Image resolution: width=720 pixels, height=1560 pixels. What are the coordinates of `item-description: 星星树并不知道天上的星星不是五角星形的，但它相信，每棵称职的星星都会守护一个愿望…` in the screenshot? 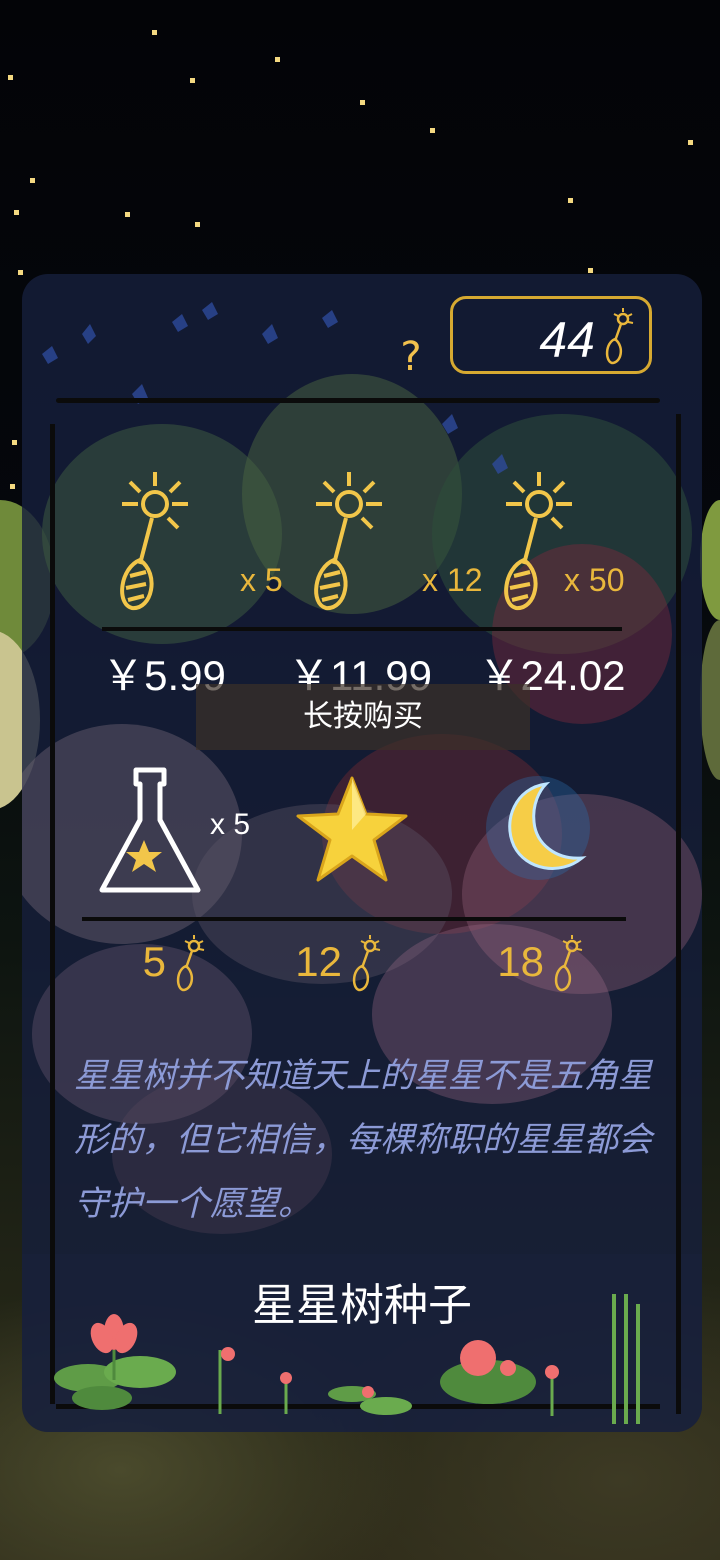 It's located at (363, 1140).